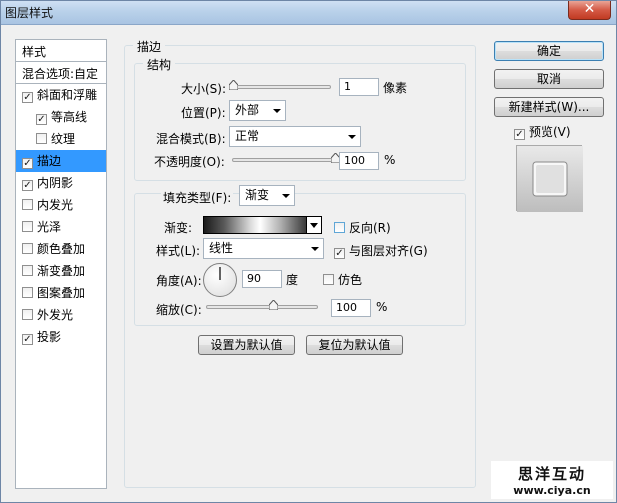  What do you see at coordinates (519, 134) in the screenshot?
I see `preview-checkbox` at bounding box center [519, 134].